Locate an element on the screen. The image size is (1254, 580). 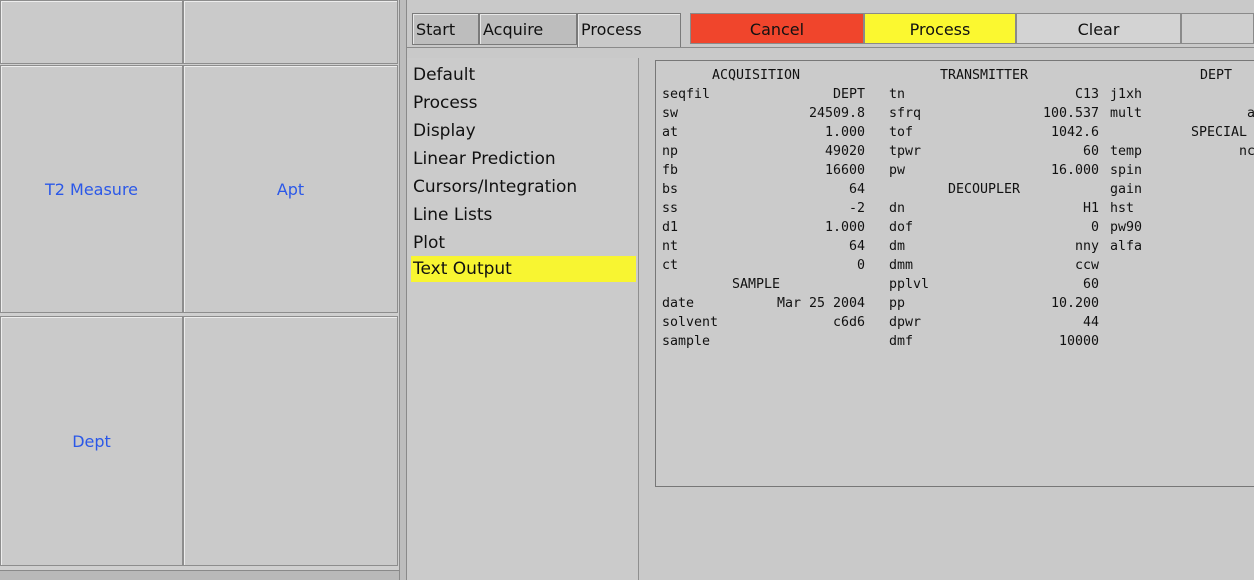
tab-acquire: Acquire is located at coordinates (528, 29).